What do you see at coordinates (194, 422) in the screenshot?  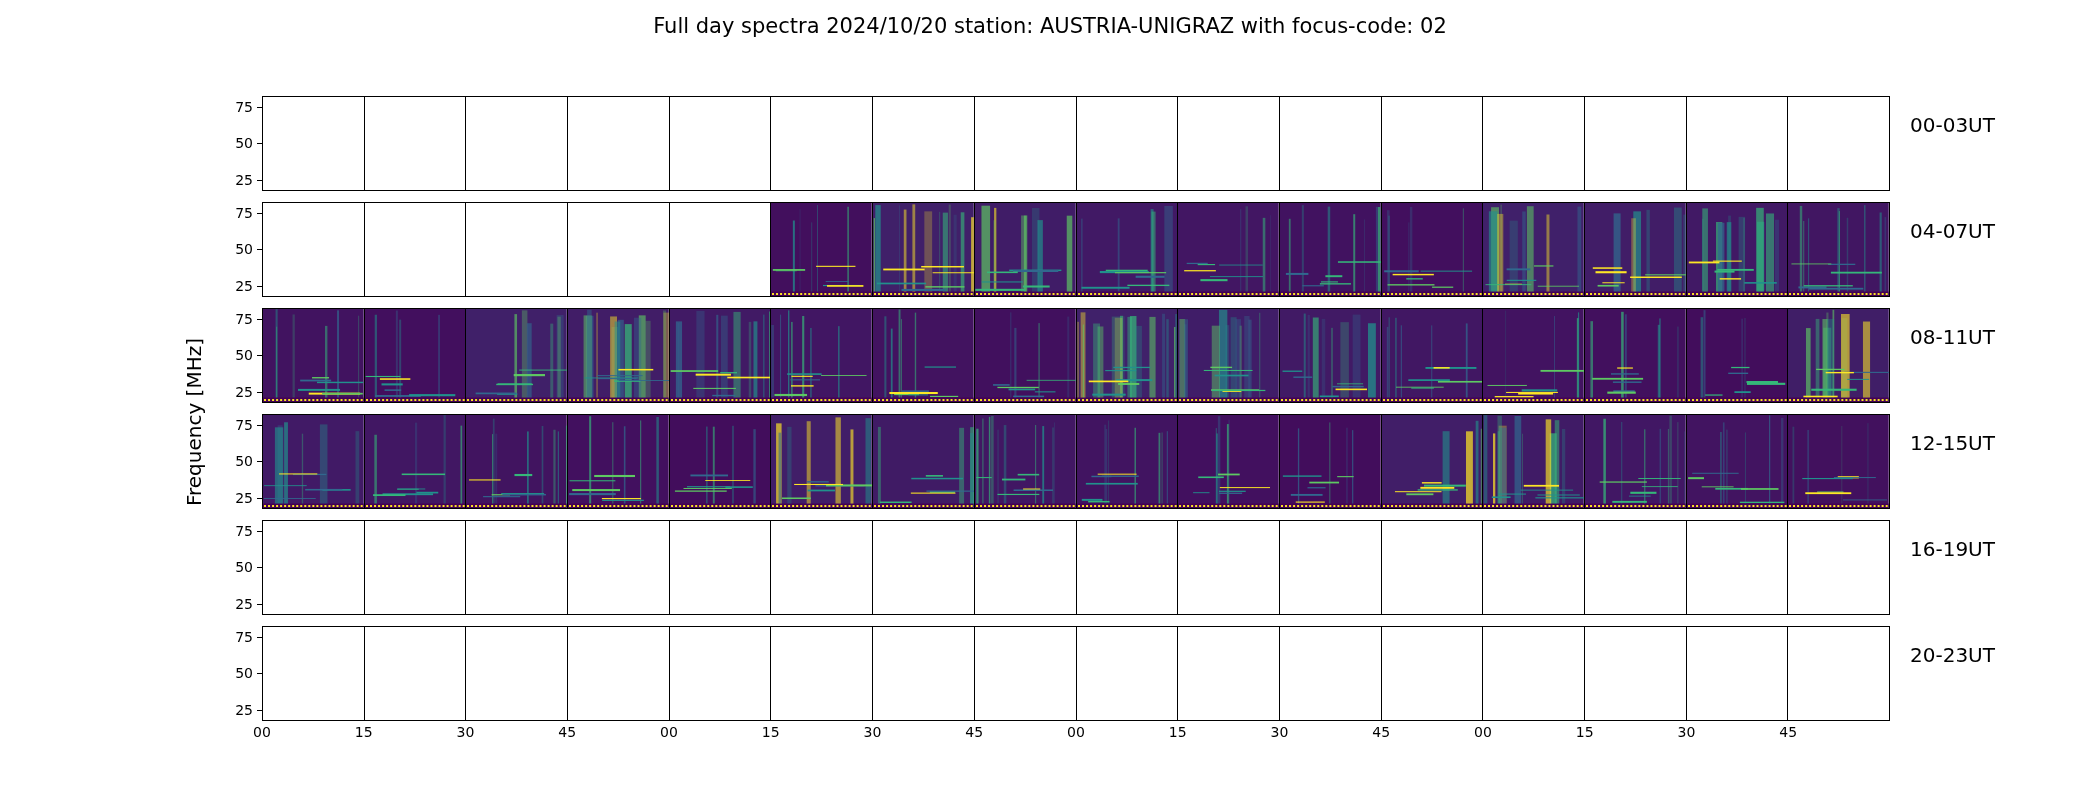 I see `y-axis-label: Frequency [MHz]` at bounding box center [194, 422].